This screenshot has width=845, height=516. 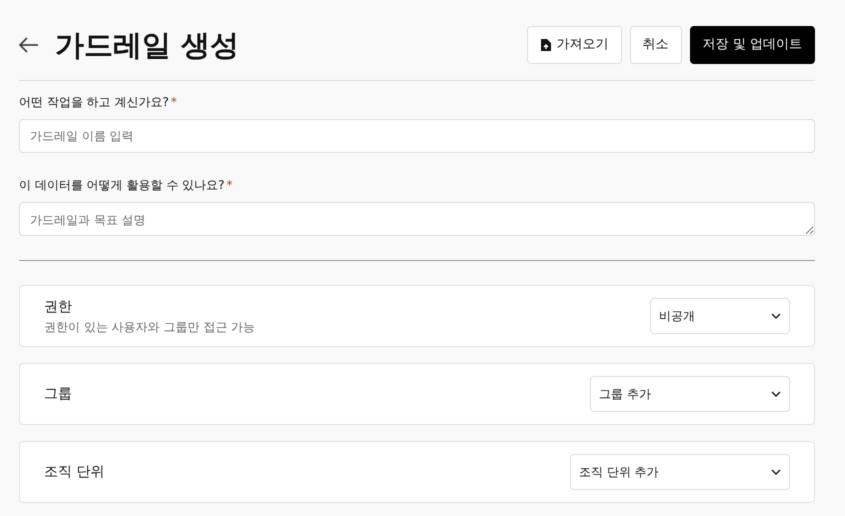 I want to click on file-upload-icon, so click(x=545, y=45).